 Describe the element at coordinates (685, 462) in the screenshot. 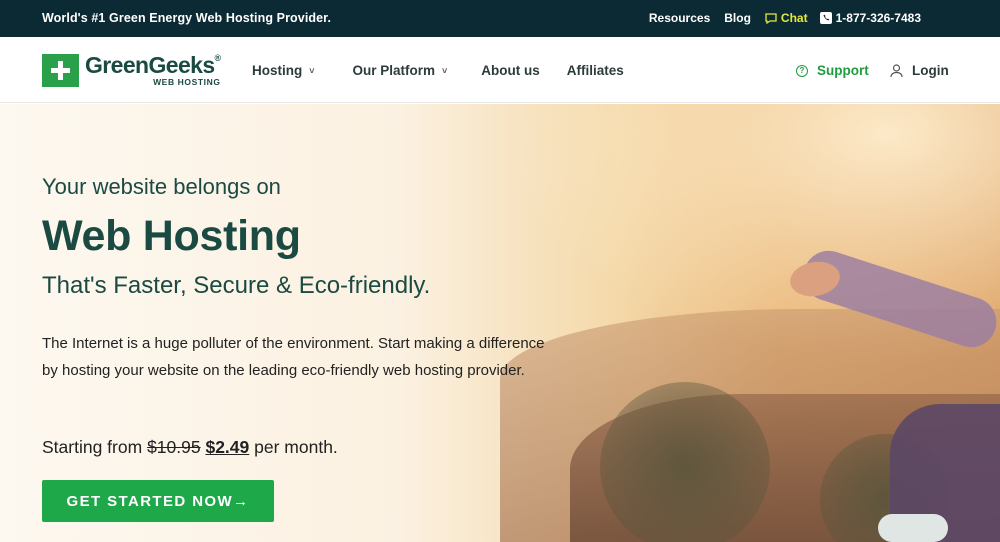

I see `hero-background-tree` at that location.